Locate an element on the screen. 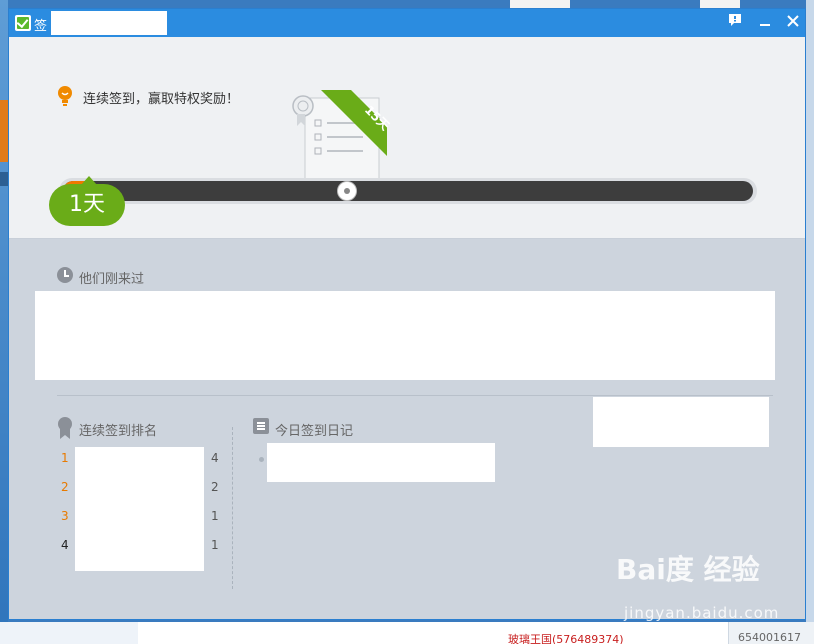 Image resolution: width=814 pixels, height=644 pixels. minimize-icon is located at coordinates (765, 23).